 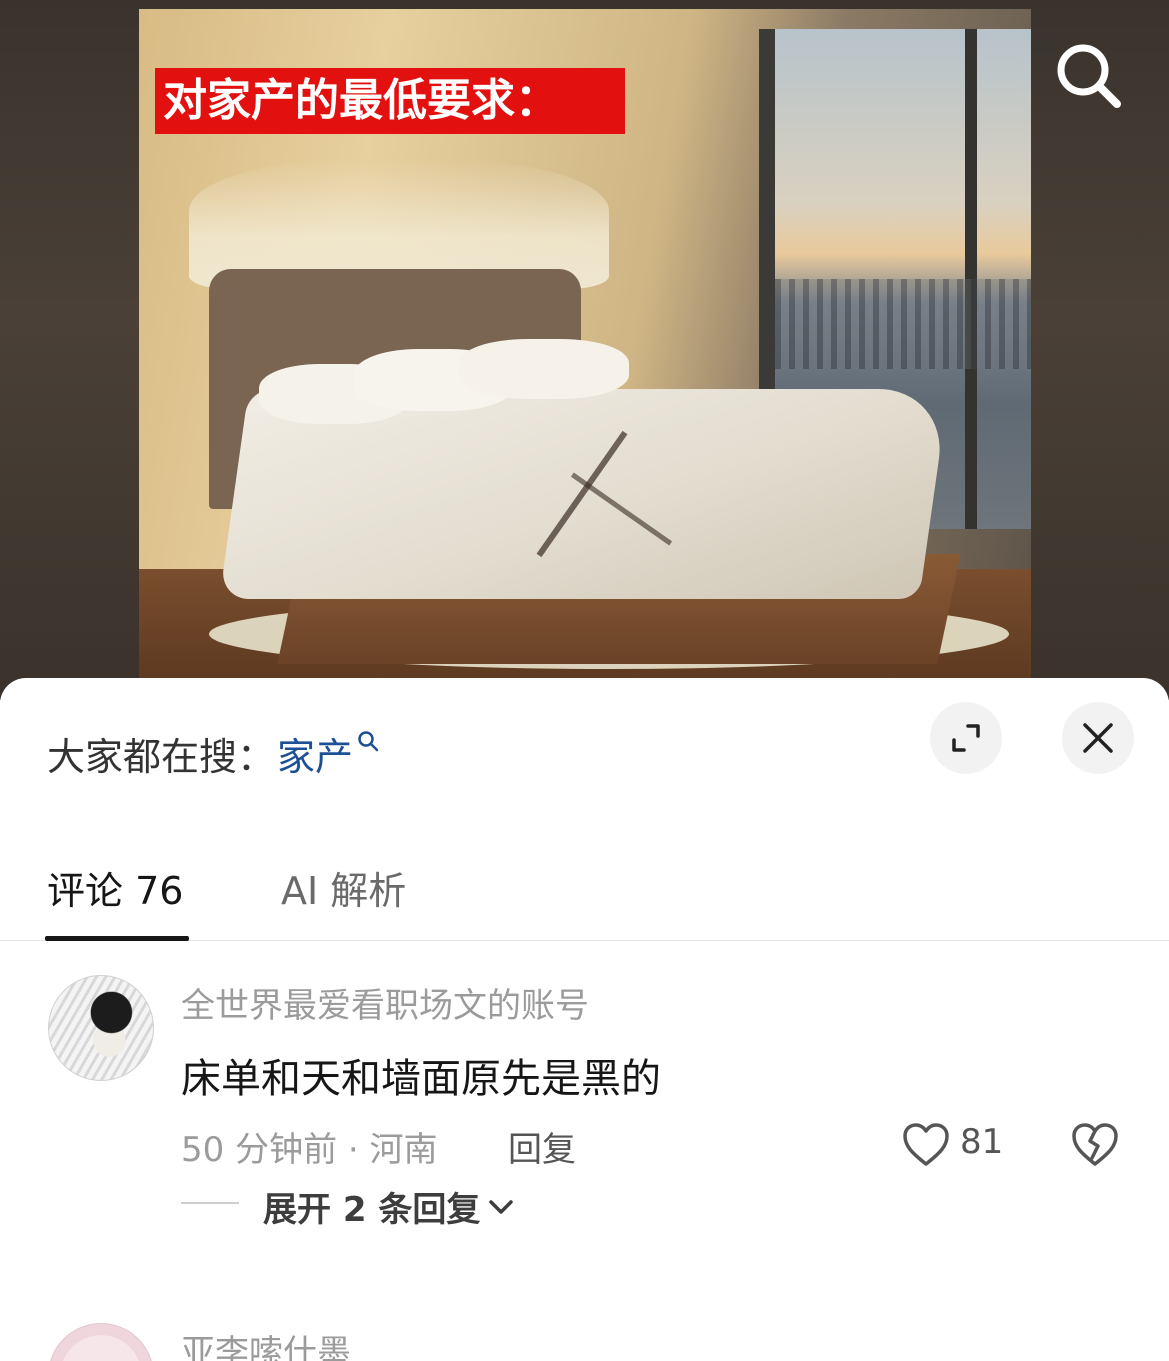 I want to click on expand-replies-button: 展开 2 条回复, so click(x=388, y=1206).